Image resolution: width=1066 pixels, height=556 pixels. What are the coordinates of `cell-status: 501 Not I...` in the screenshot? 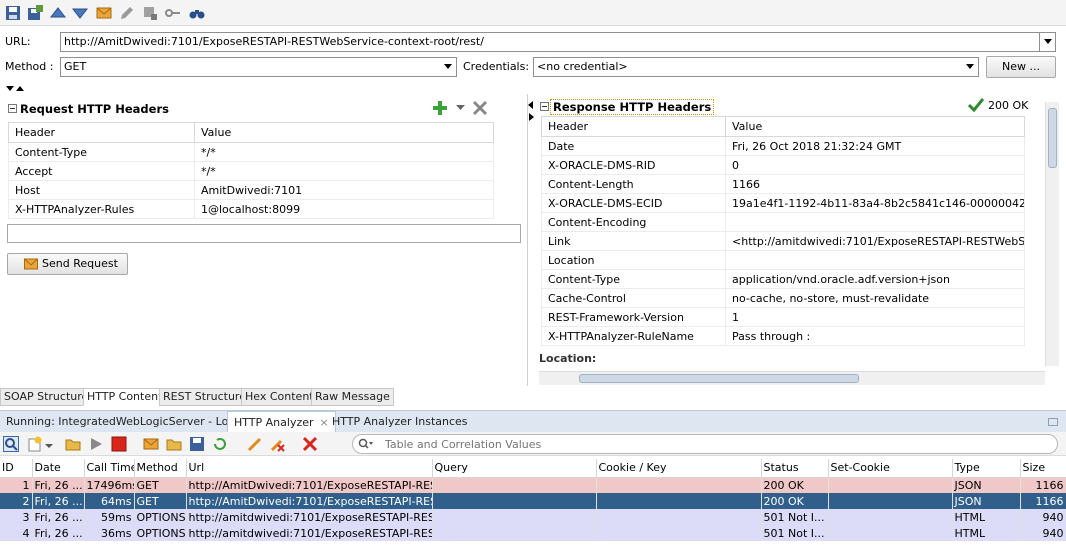 It's located at (795, 517).